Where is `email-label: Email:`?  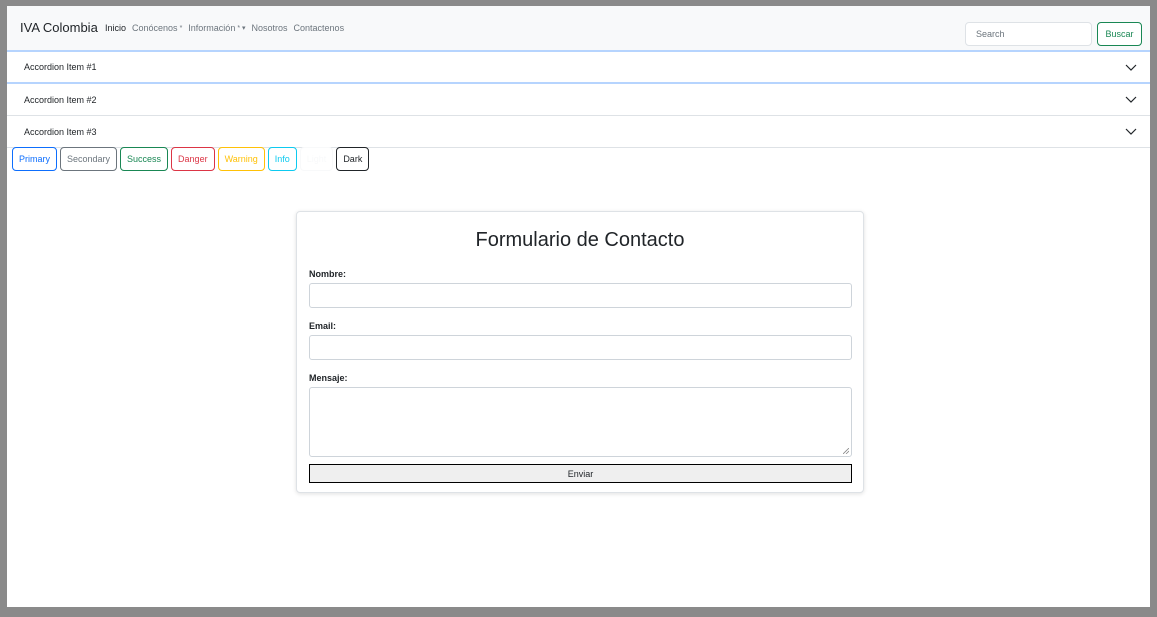 email-label: Email: is located at coordinates (323, 326).